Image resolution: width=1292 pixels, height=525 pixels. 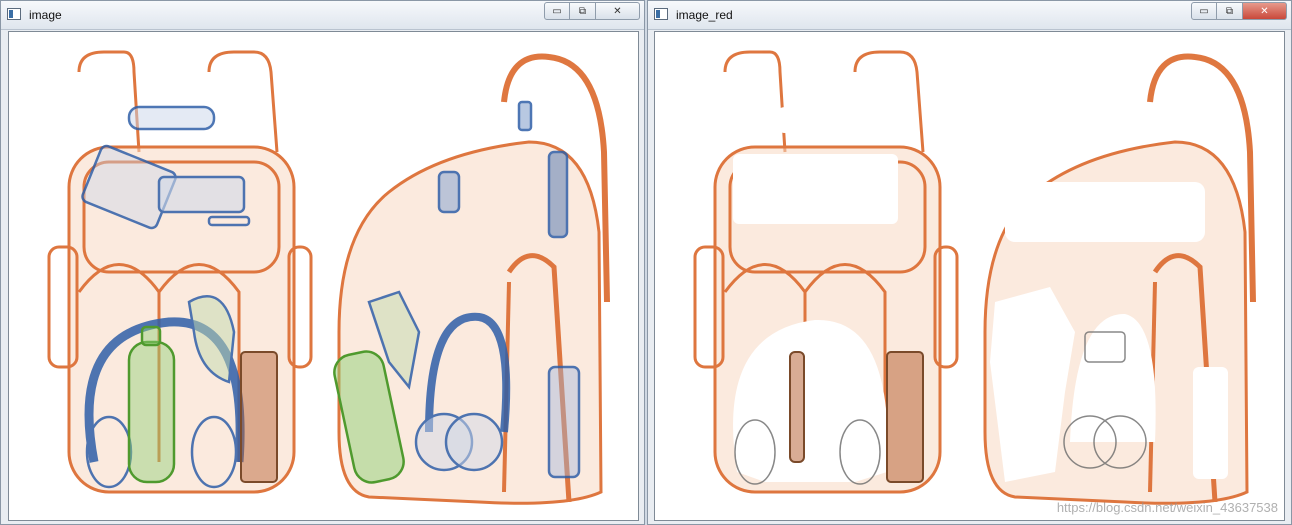 I want to click on title-bar: image ▭ ⧉ ✕, so click(x=322, y=15).